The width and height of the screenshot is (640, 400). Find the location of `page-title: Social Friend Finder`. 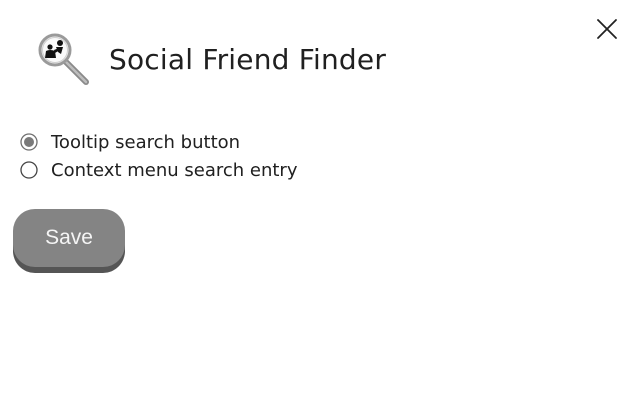

page-title: Social Friend Finder is located at coordinates (248, 59).